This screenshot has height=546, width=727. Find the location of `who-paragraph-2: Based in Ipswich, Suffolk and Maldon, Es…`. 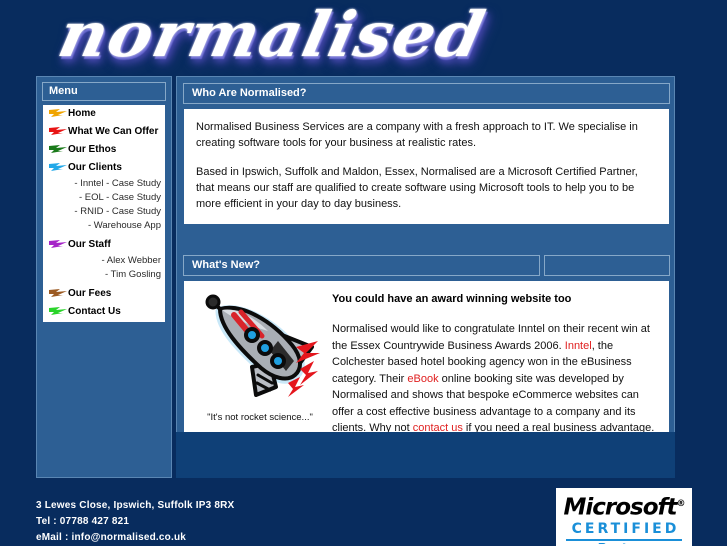

who-paragraph-2: Based in Ipswich, Suffolk and Maldon, Es… is located at coordinates (417, 188).